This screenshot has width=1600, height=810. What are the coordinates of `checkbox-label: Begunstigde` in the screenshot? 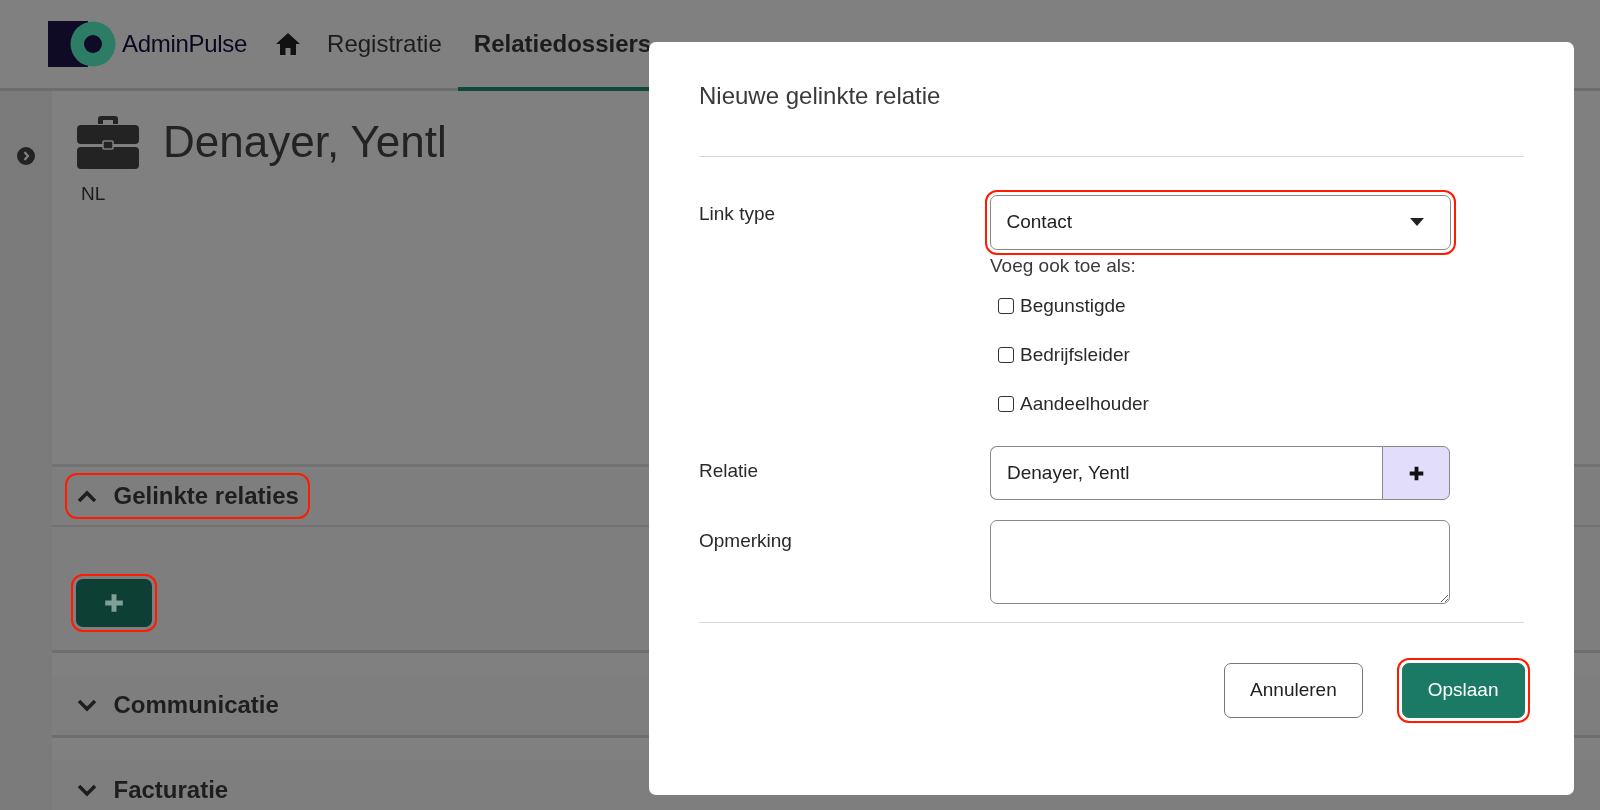 It's located at (1073, 305).